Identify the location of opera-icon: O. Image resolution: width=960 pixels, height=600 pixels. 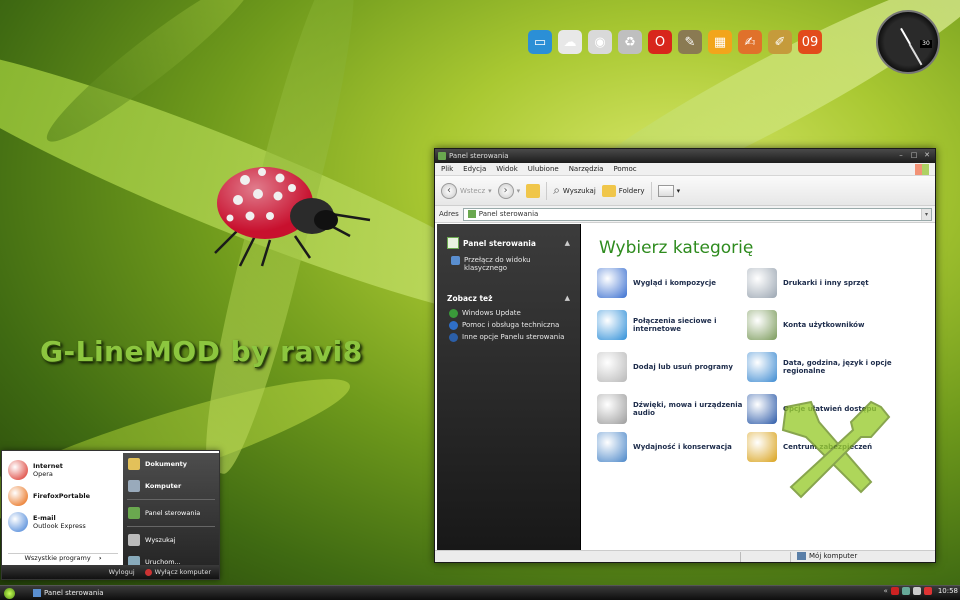
(660, 42).